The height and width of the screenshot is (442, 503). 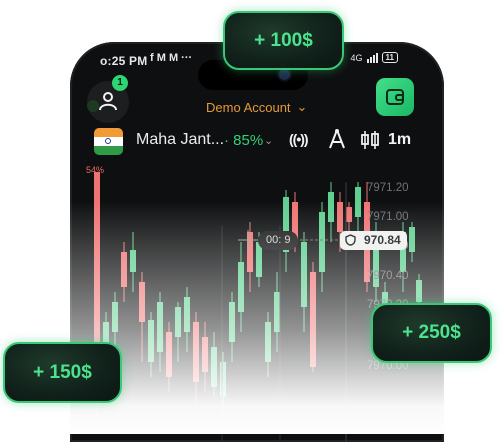 I want to click on account-switcher: Demo Account ⌄, so click(x=256, y=107).